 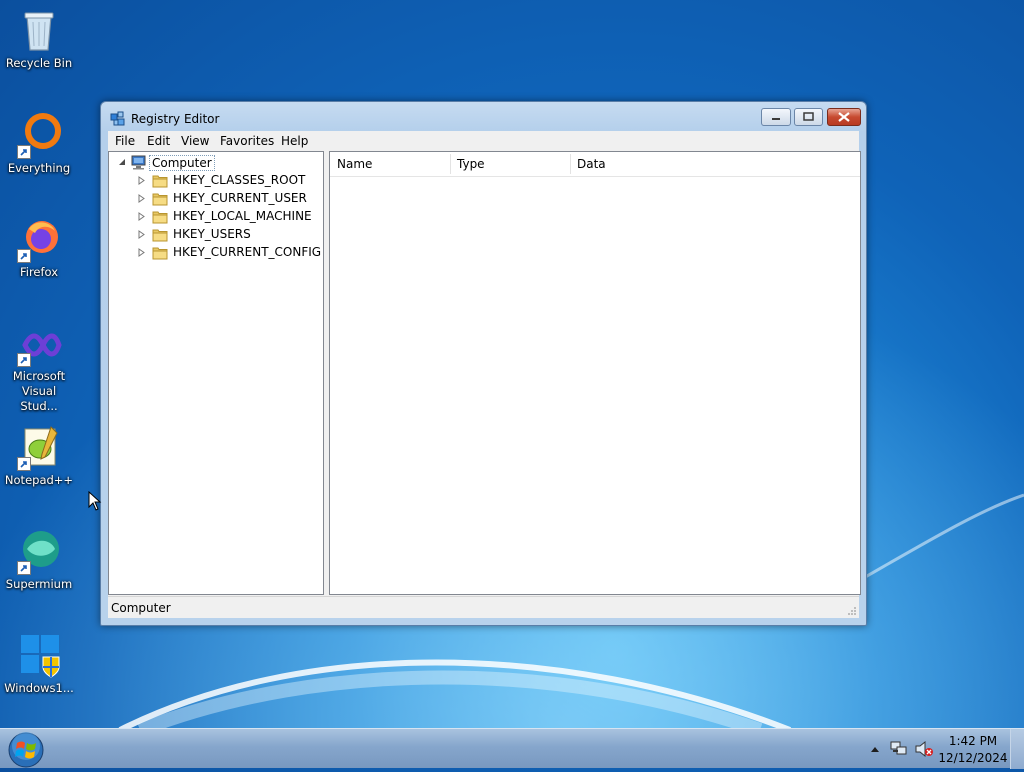 I want to click on title-bar: Registry Editor, so click(x=483, y=117).